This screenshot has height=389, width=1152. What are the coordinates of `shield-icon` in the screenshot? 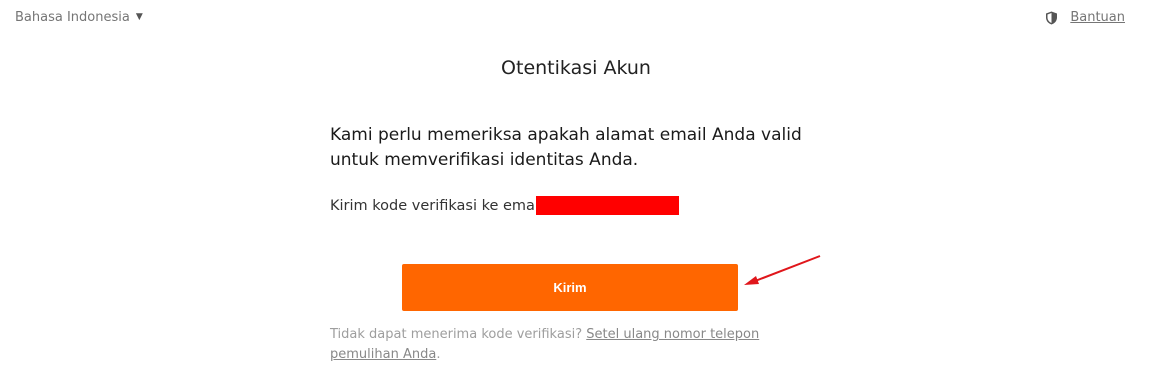 It's located at (1052, 17).